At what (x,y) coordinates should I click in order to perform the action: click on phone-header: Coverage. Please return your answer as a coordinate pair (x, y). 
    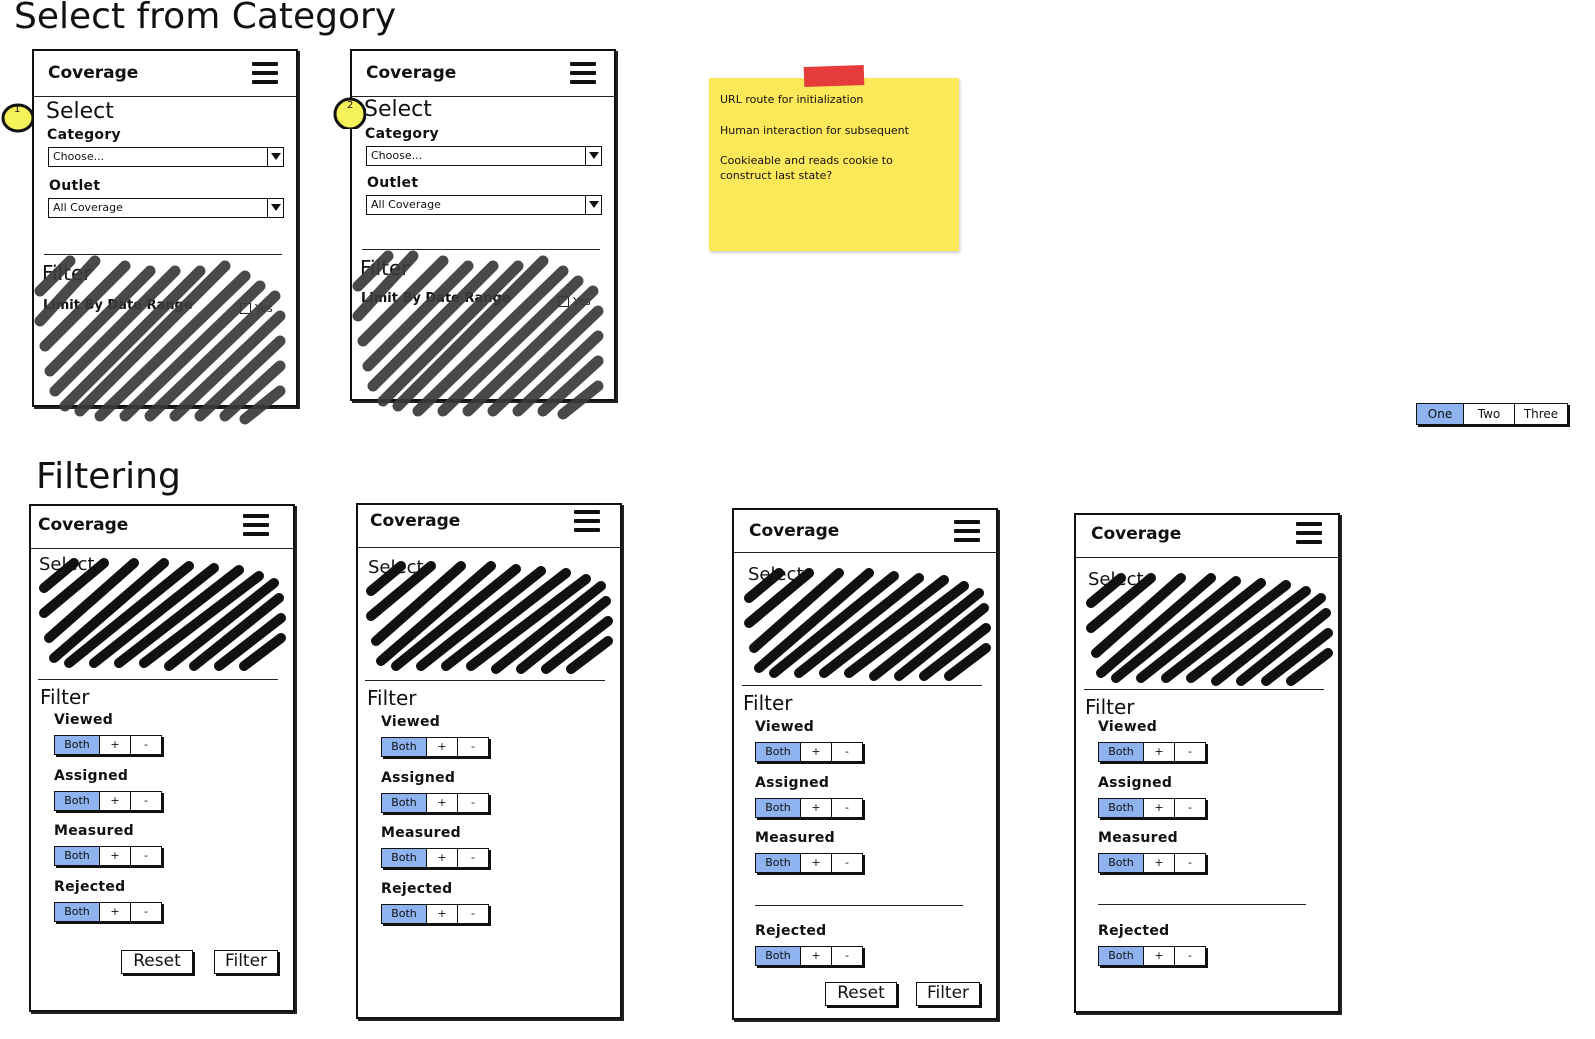
    Looking at the image, I should click on (865, 531).